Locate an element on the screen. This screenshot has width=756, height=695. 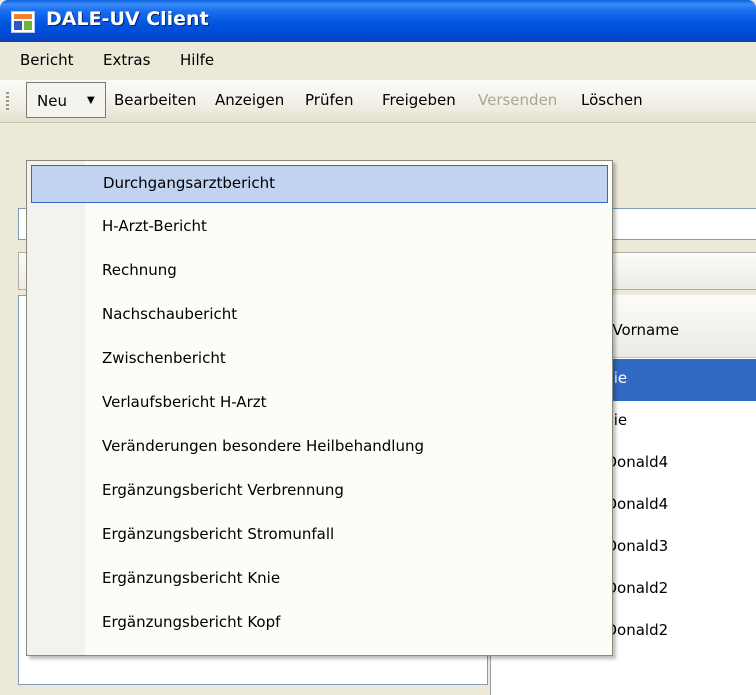
menu-item-veraenderungen: Veränderungen besondere Heilbehandlung is located at coordinates (319, 448).